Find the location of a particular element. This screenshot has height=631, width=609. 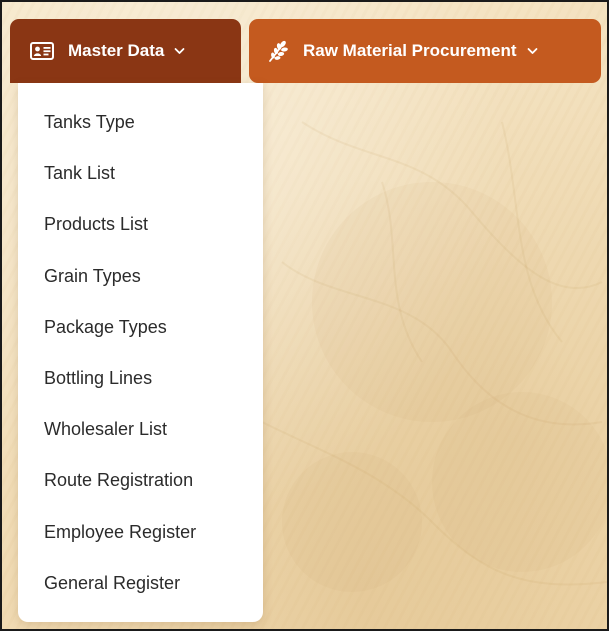

raw-material-procurement-label: Raw Material Procurement is located at coordinates (410, 50).